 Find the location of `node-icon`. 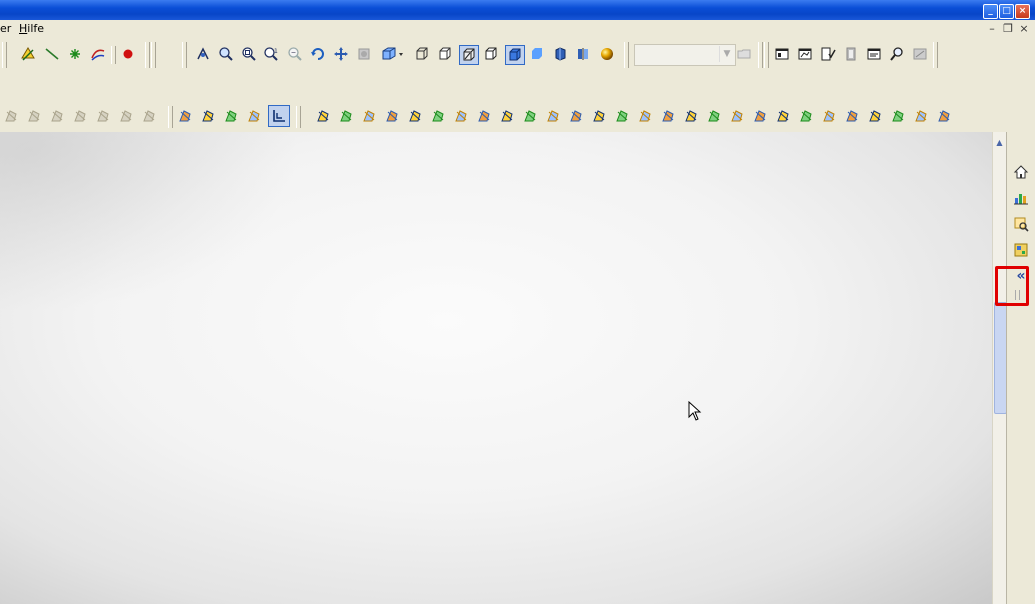

node-icon is located at coordinates (415, 116).